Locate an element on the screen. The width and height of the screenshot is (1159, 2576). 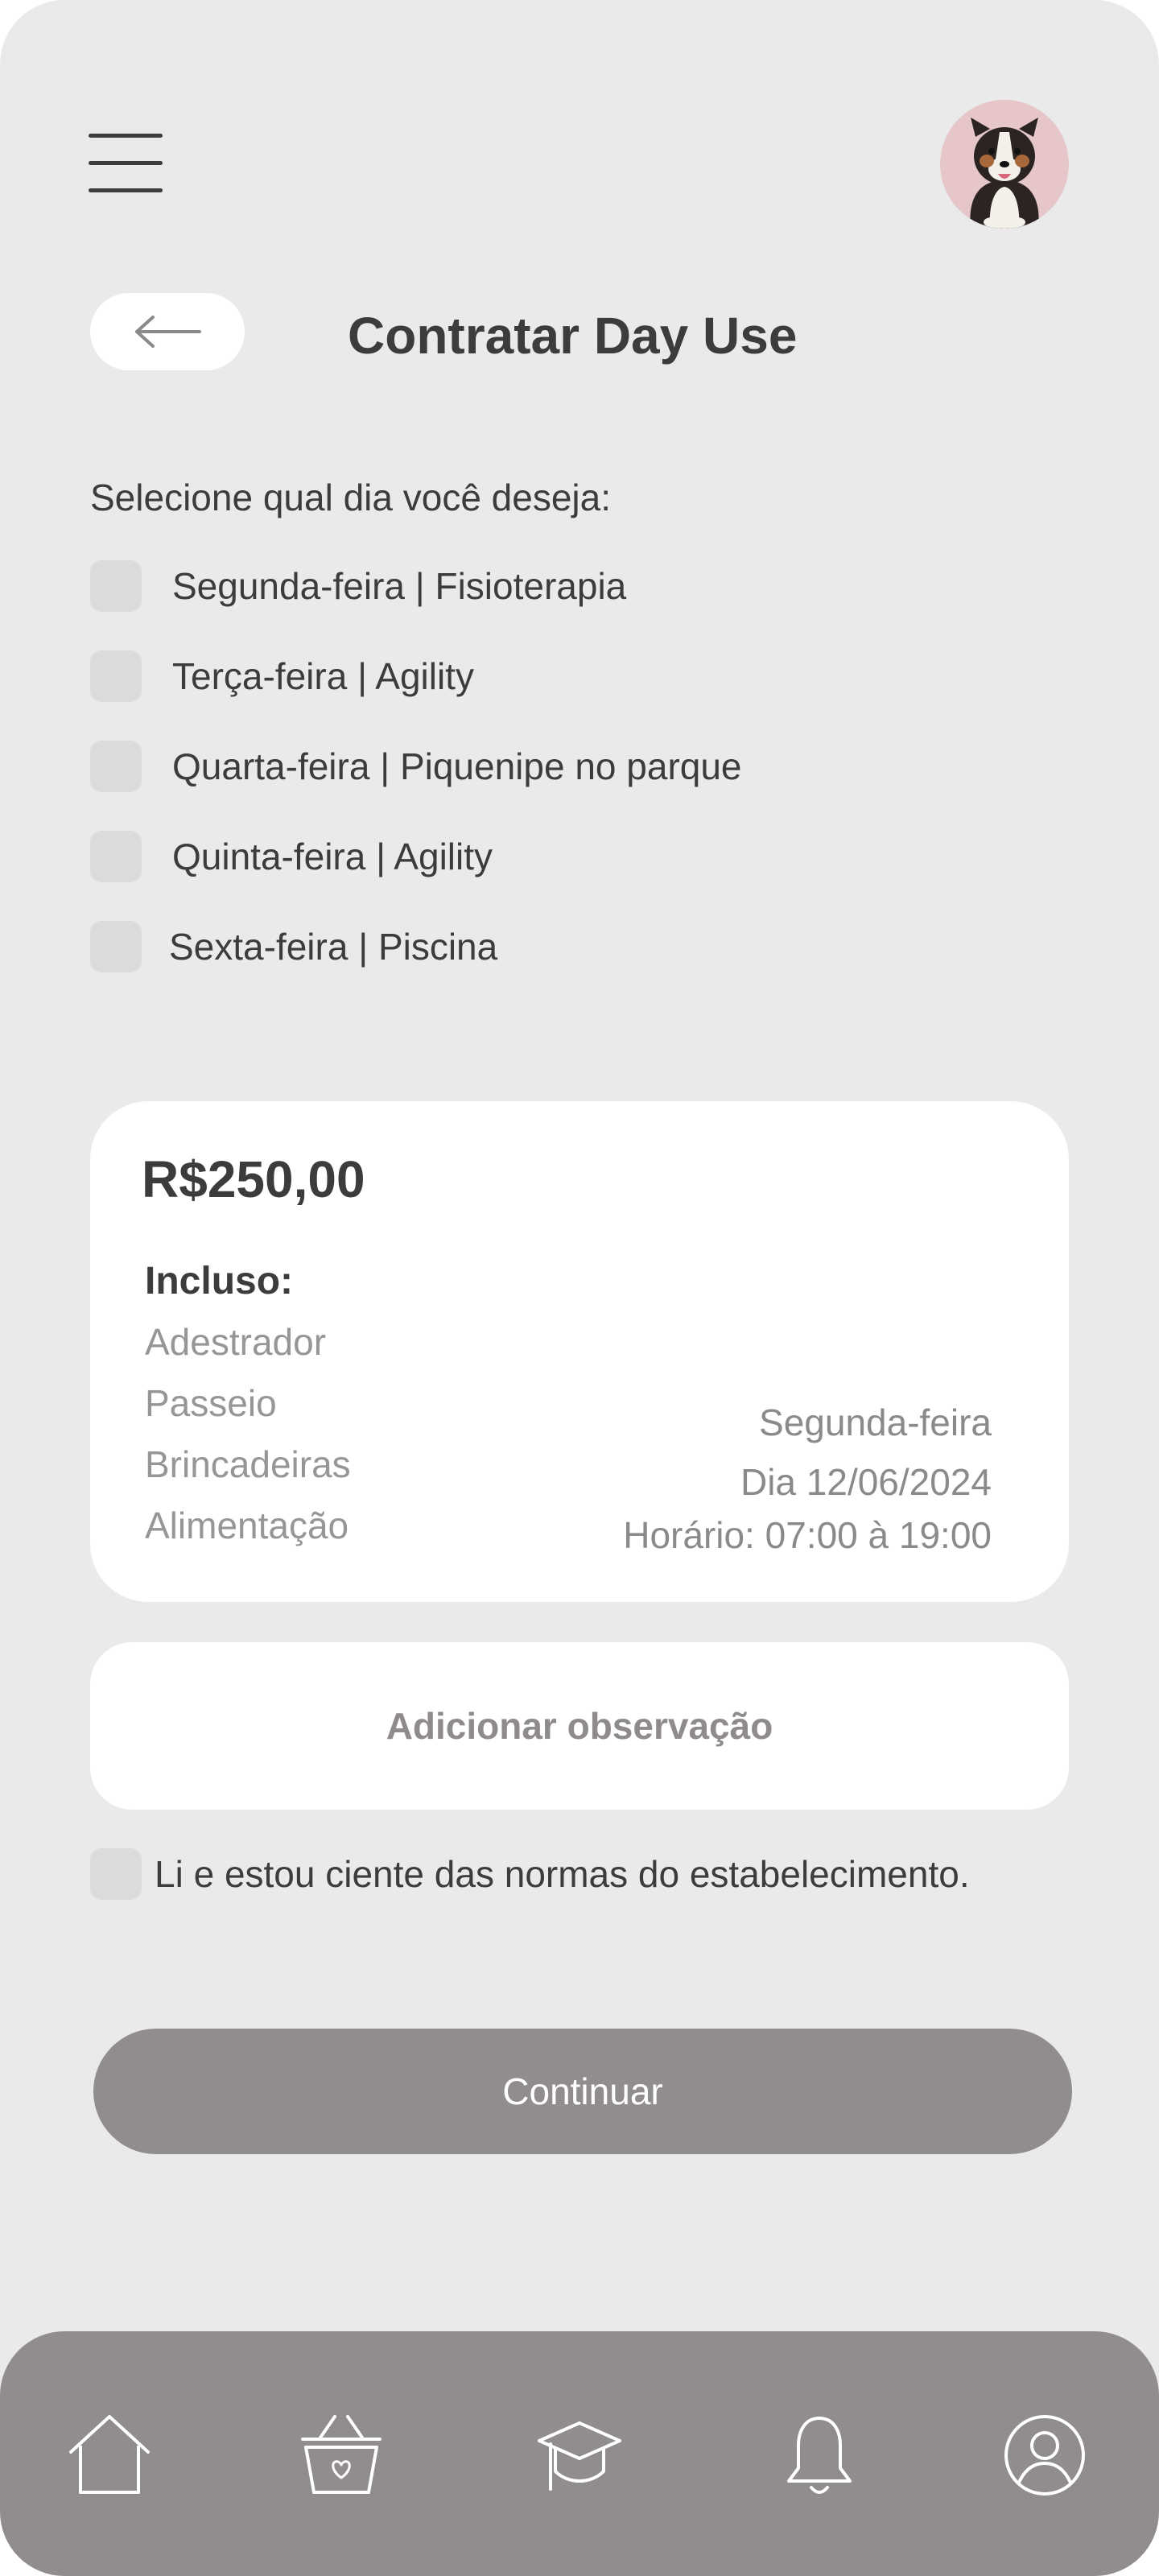
day-option-label: Quarta-feira | Piquenipe no parque is located at coordinates (457, 766).